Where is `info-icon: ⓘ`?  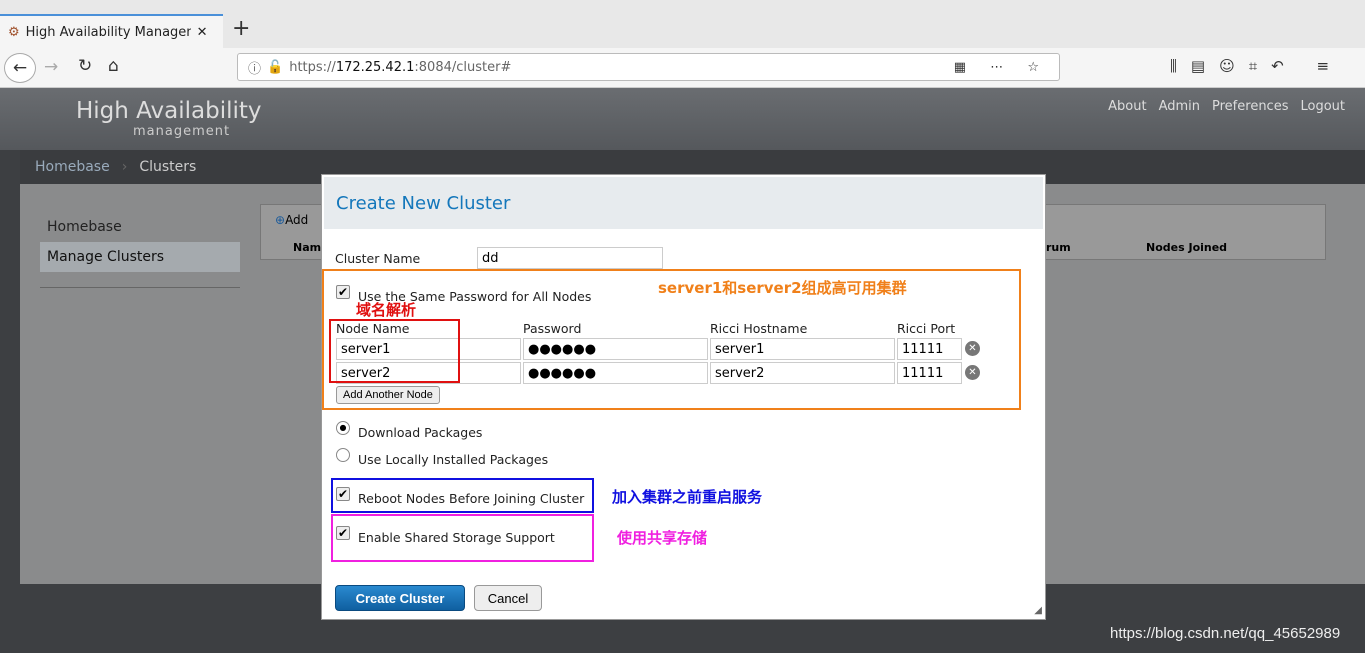 info-icon: ⓘ is located at coordinates (254, 67).